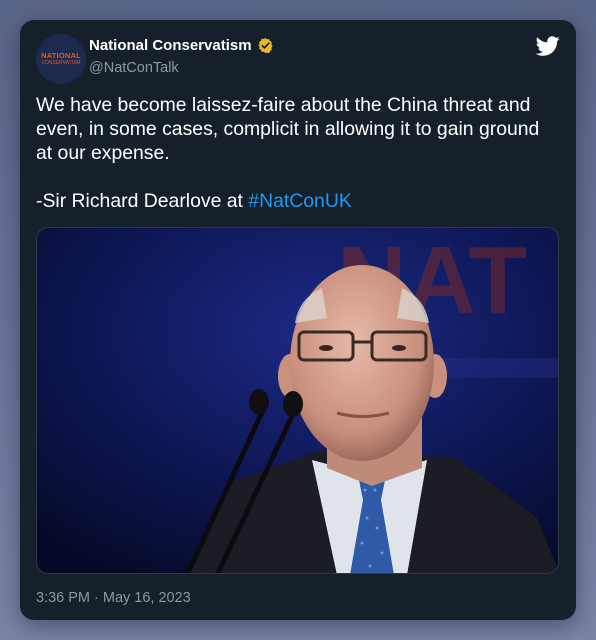 The height and width of the screenshot is (640, 596). I want to click on author-name-row: National Conservatism, so click(181, 45).